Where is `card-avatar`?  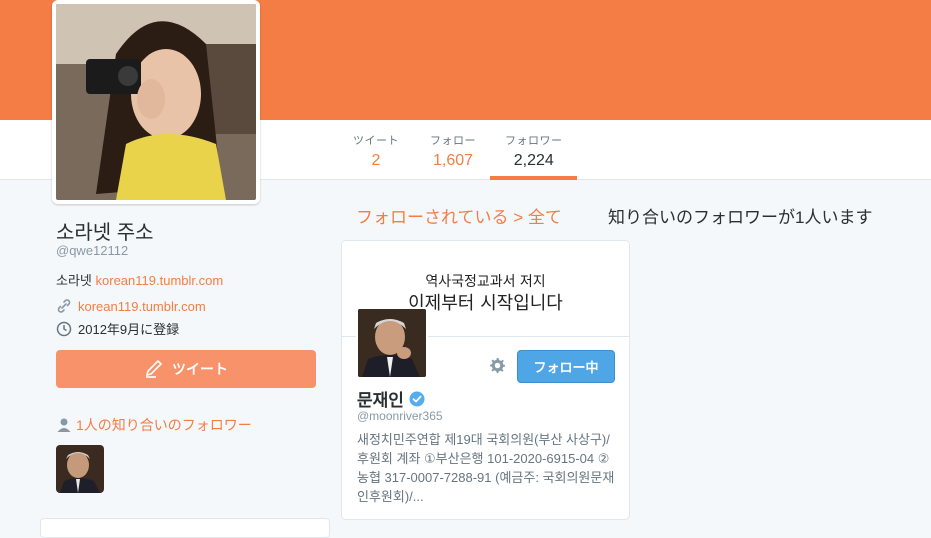
card-avatar is located at coordinates (392, 343).